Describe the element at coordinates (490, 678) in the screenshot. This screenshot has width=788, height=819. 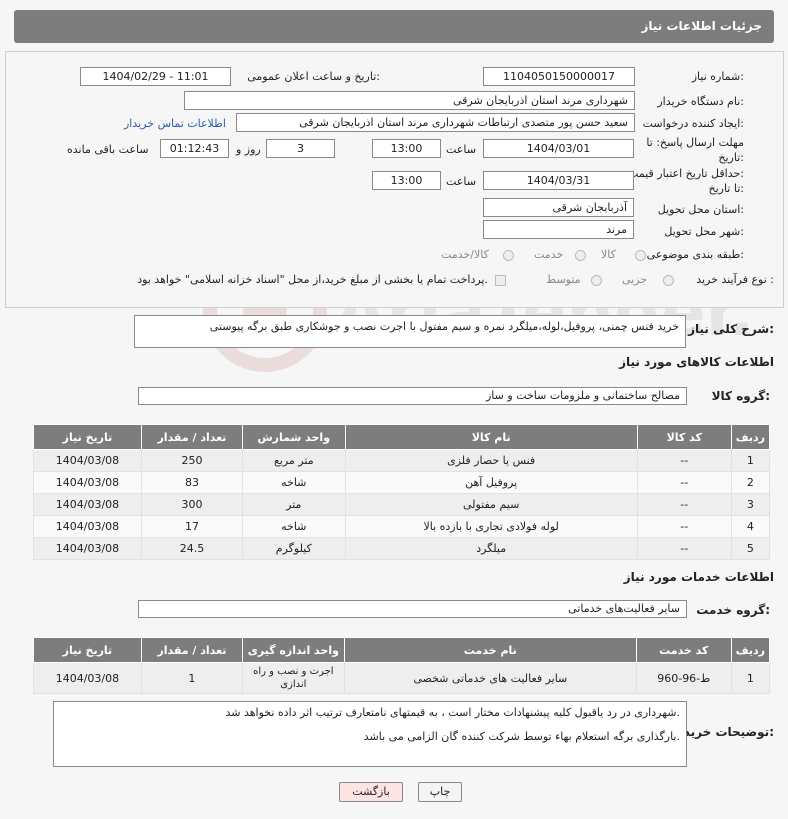
I see `service-name-cell: سایر فعالیت های خدماتی شخصی` at that location.